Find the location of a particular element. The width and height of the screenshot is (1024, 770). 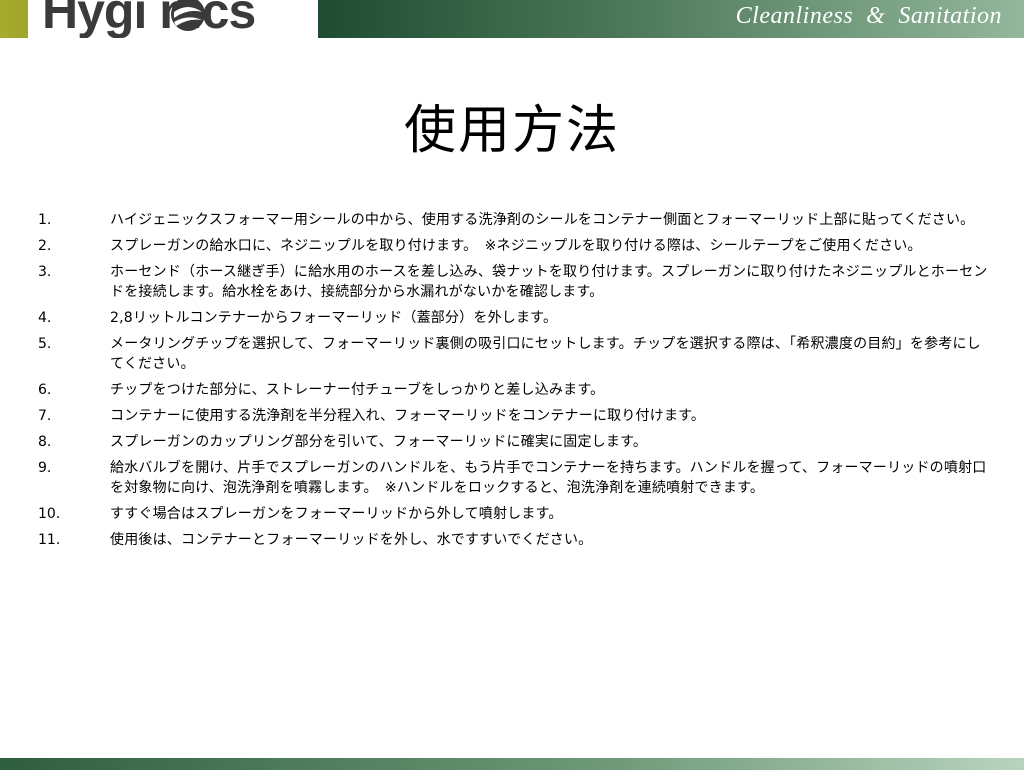

step-number: 5. is located at coordinates (45, 344).